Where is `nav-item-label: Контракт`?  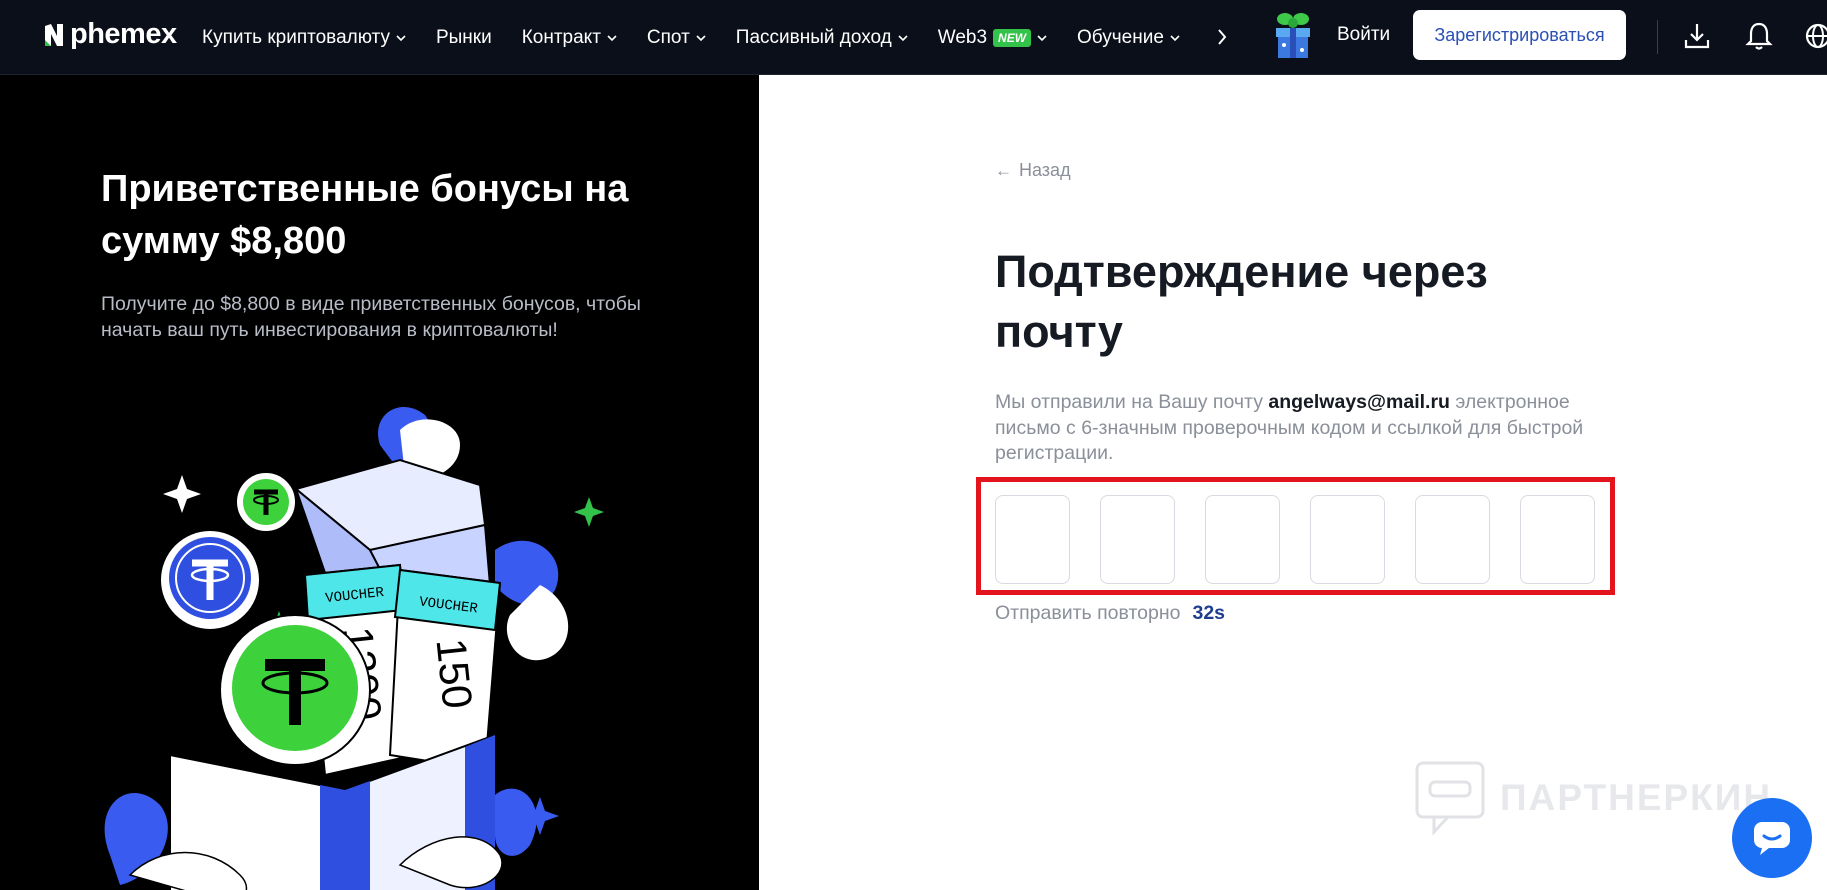 nav-item-label: Контракт is located at coordinates (561, 37).